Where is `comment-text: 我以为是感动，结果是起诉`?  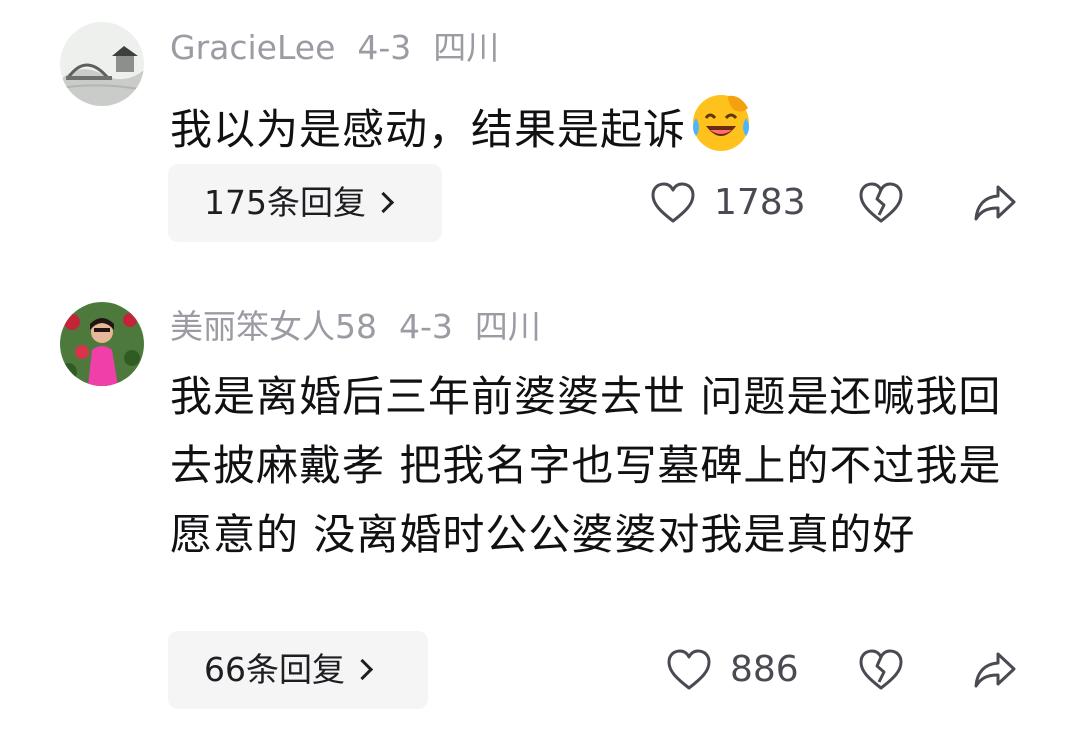
comment-text: 我以为是感动，结果是起诉 is located at coordinates (590, 124).